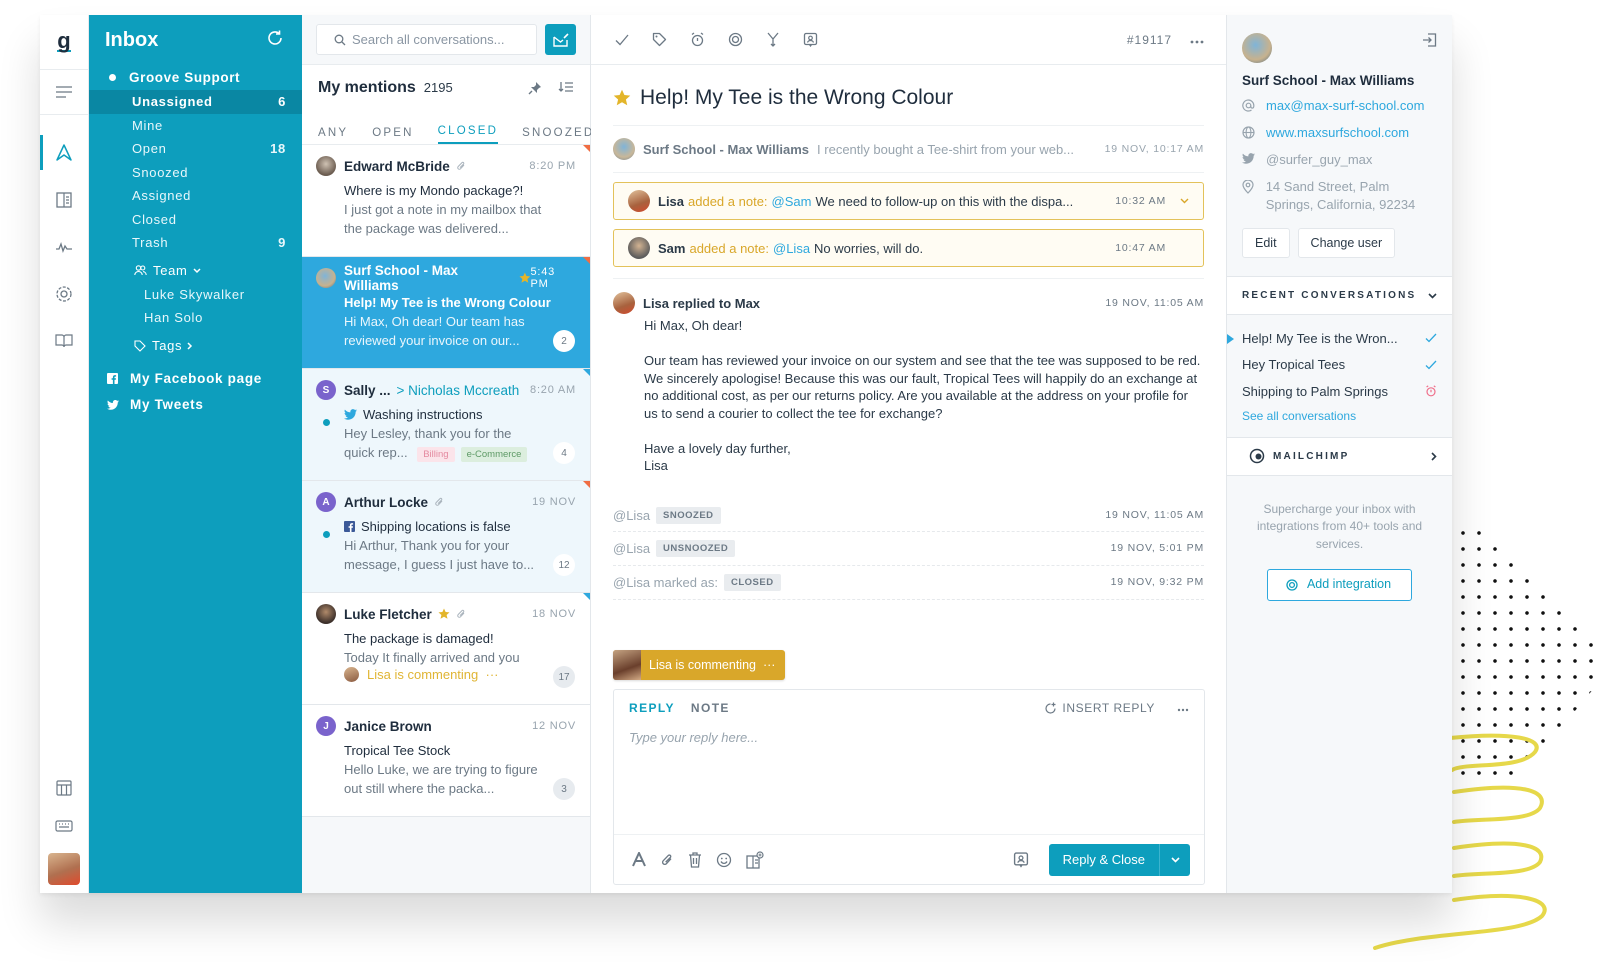  Describe the element at coordinates (326, 502) in the screenshot. I see `avatar: A` at that location.